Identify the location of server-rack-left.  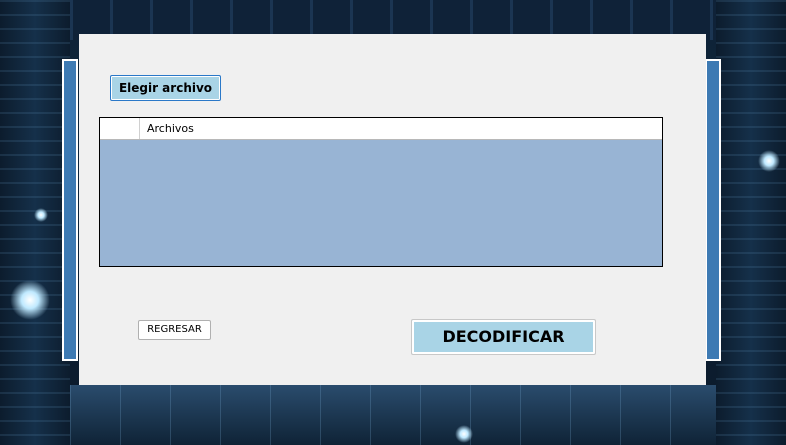
(35, 222).